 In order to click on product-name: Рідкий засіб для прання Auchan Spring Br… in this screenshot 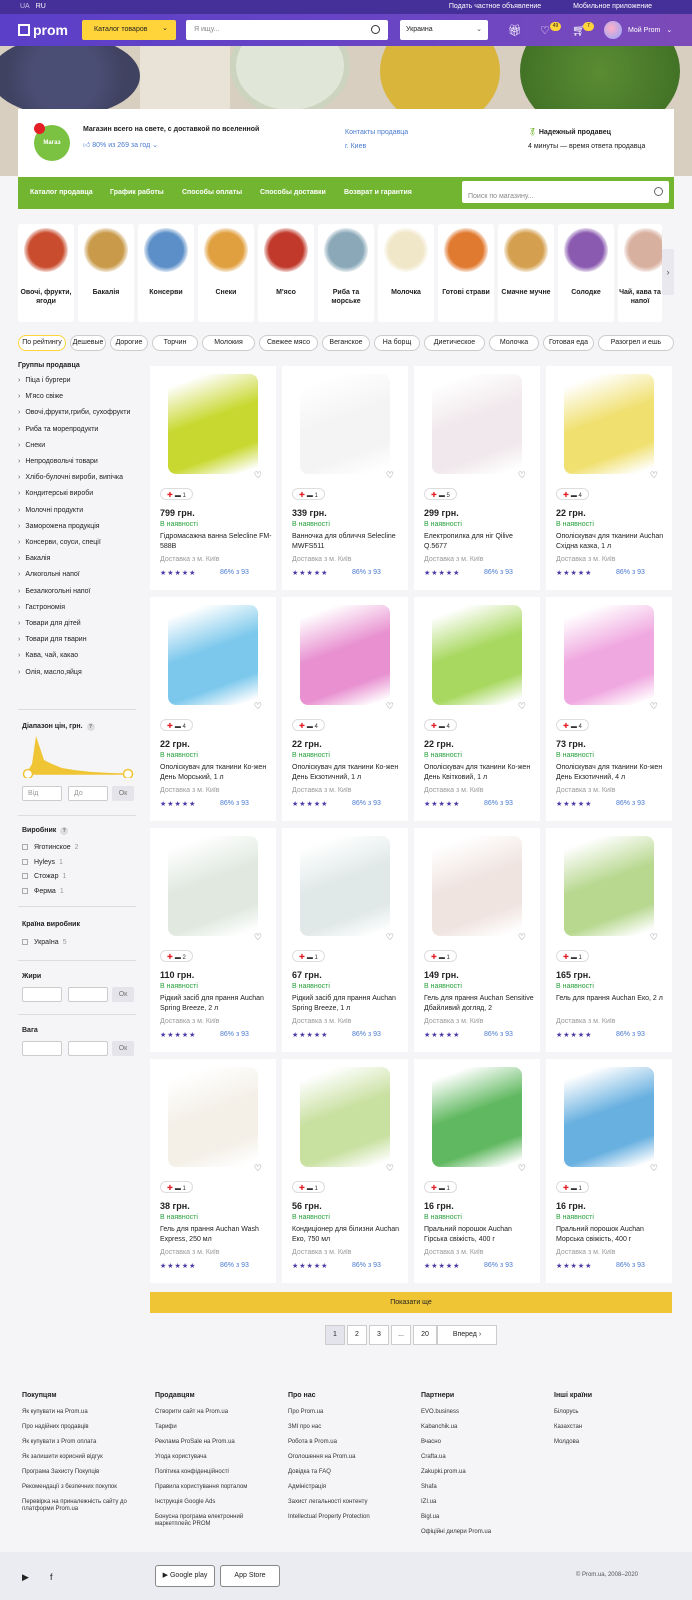, I will do `click(216, 1004)`.